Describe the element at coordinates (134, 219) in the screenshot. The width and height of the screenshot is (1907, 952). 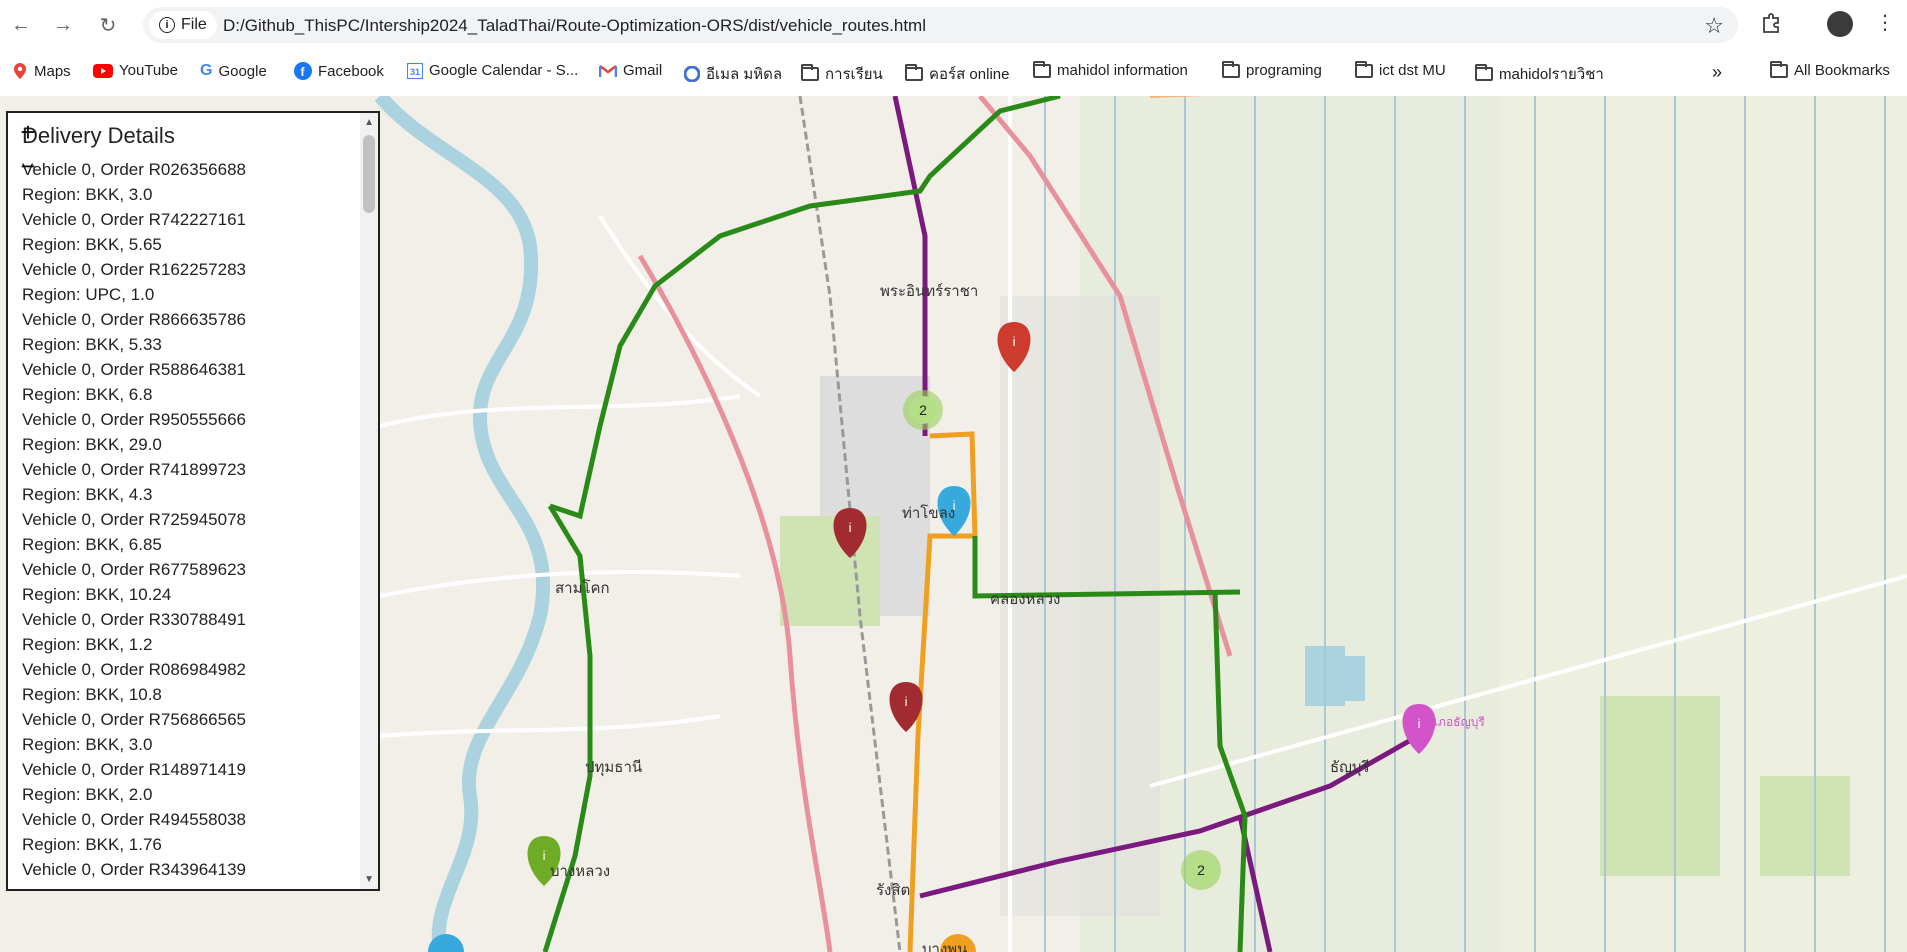
I see `list-item: Vehicle 0, Order R742227161` at that location.